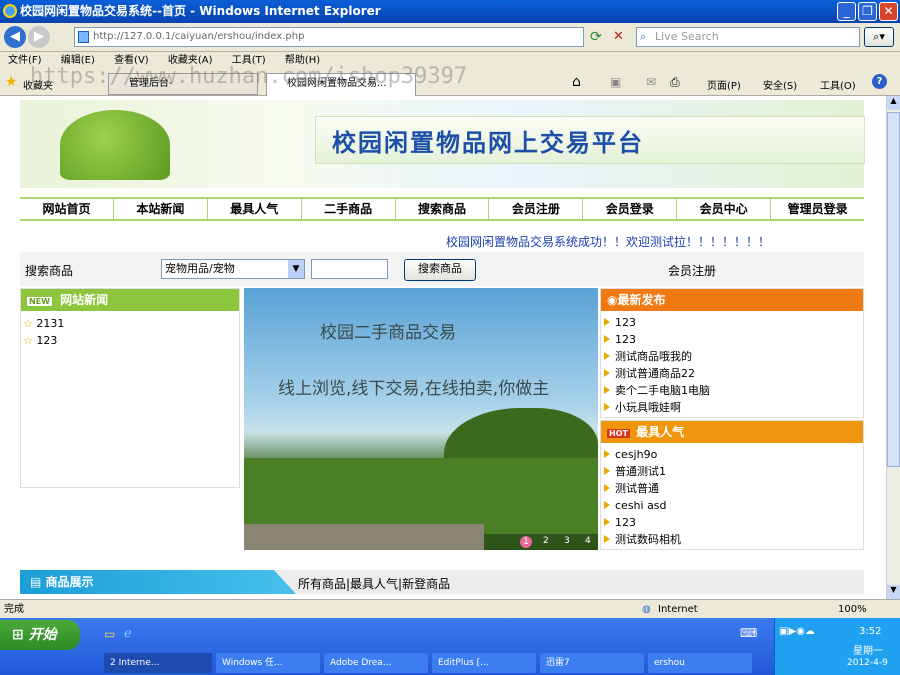 This screenshot has height=675, width=900. Describe the element at coordinates (724, 84) in the screenshot. I see `page-menu: 页面(P)` at that location.